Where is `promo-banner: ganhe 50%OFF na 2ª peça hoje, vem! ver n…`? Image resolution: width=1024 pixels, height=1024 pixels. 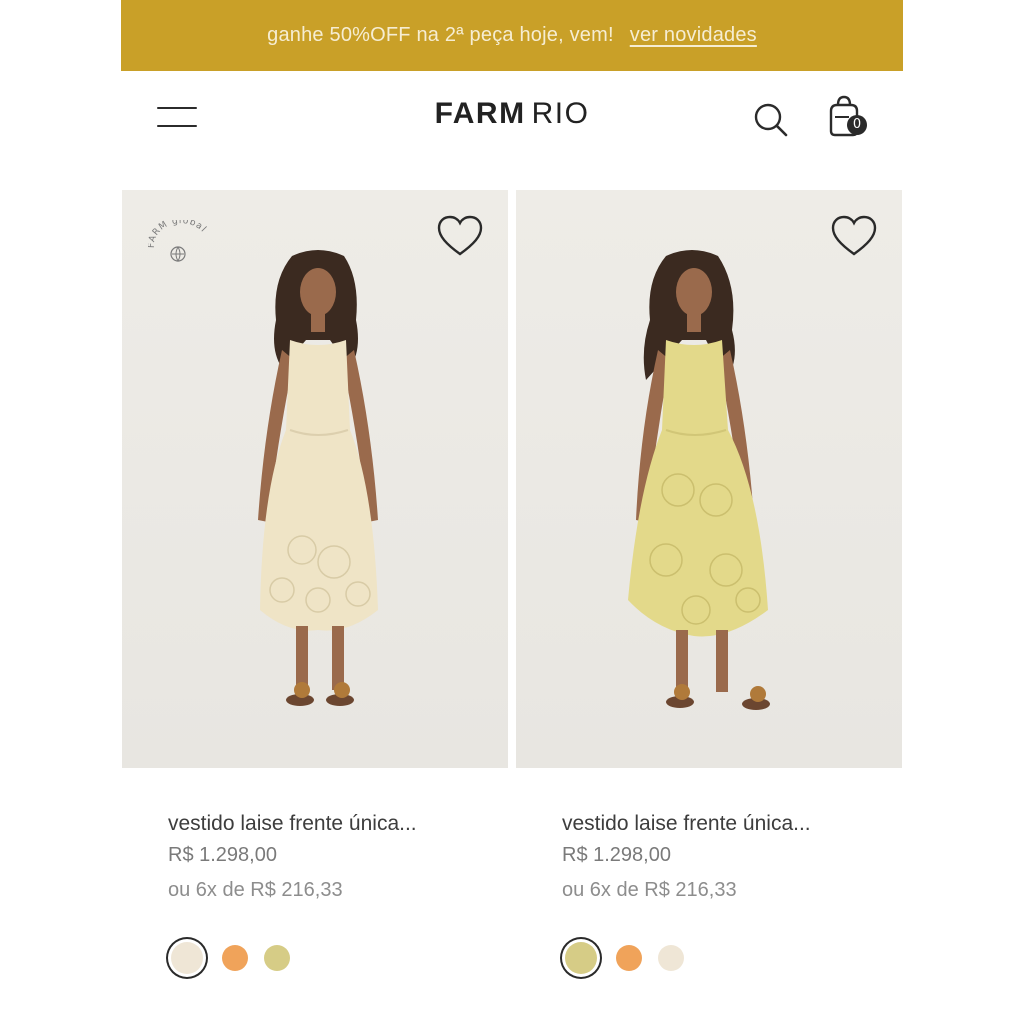 promo-banner: ganhe 50%OFF na 2ª peça hoje, vem! ver n… is located at coordinates (512, 35).